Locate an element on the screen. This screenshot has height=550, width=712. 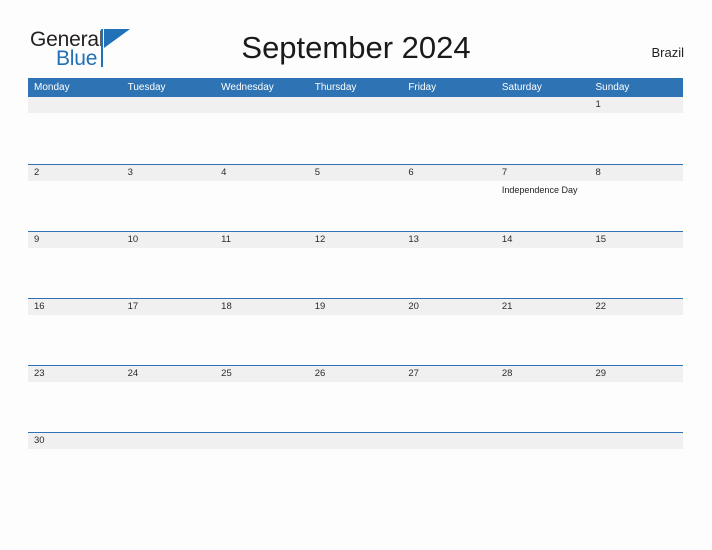
page-header: General Blue September 2024 Brazil is located at coordinates (356, 39).